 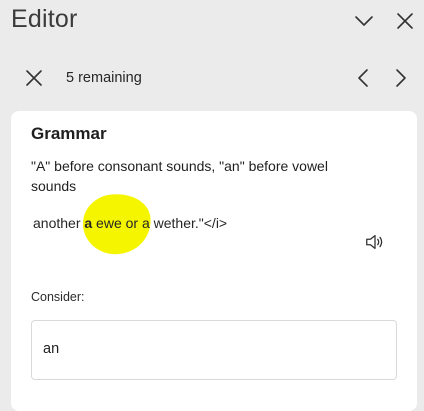 I want to click on flagged-word: a, so click(x=88, y=223).